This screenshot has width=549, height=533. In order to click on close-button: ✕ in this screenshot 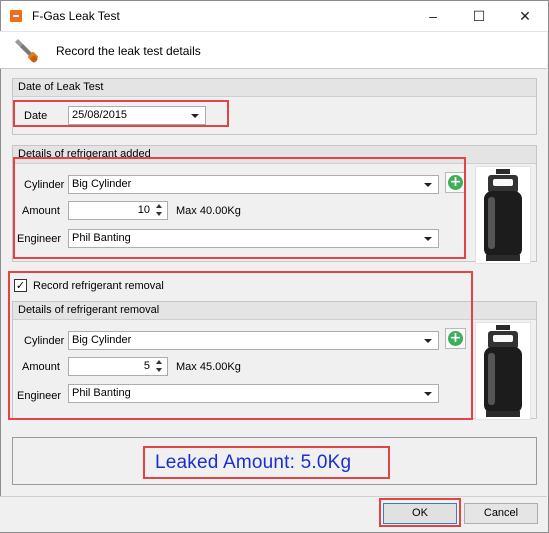, I will do `click(525, 16)`.